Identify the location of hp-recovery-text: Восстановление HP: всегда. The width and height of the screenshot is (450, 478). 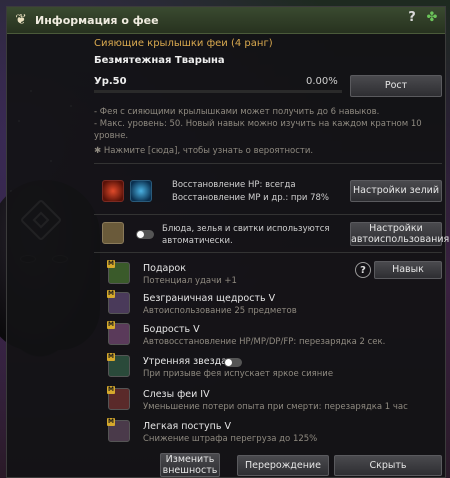
(234, 185).